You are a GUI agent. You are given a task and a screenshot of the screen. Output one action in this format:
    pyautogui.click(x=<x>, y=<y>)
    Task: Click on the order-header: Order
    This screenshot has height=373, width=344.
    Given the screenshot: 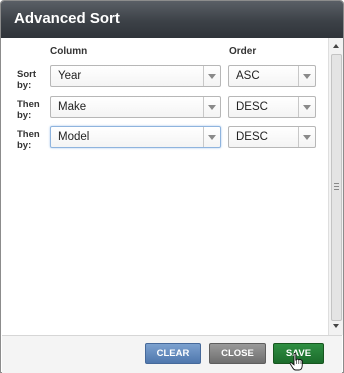 What is the action you would take?
    pyautogui.click(x=243, y=51)
    